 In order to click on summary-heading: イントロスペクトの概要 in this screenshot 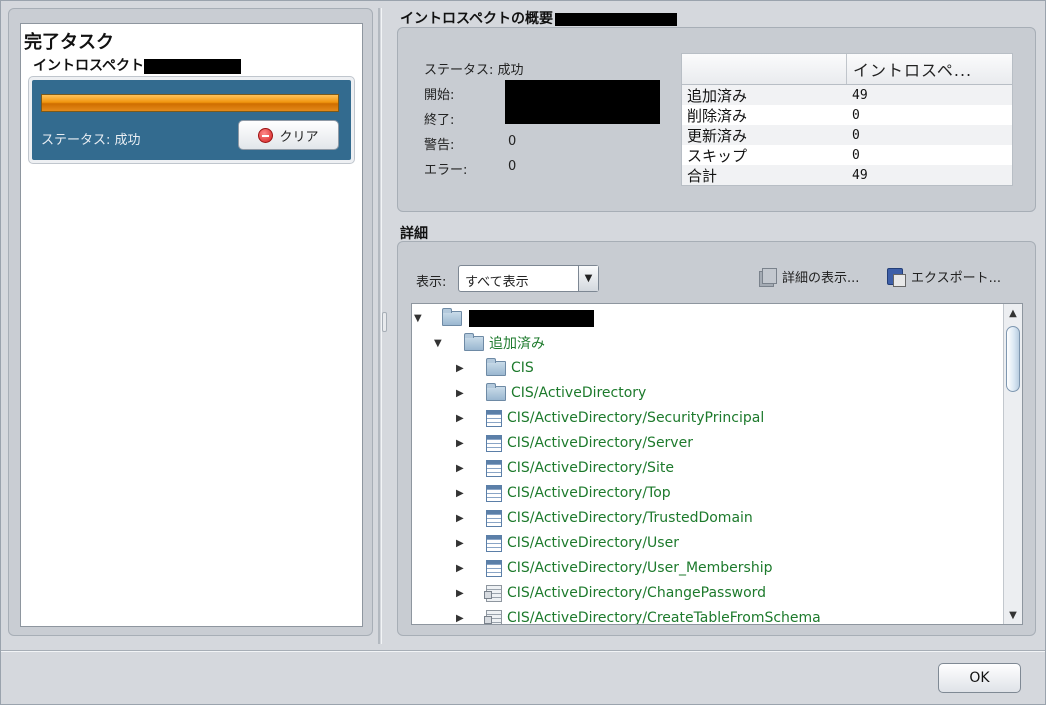, I will do `click(539, 18)`.